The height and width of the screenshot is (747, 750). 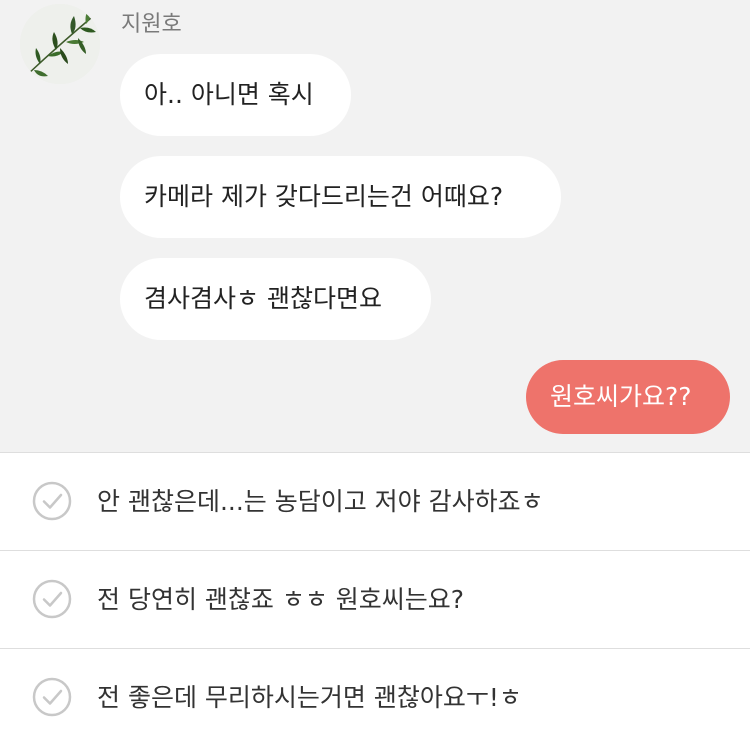 What do you see at coordinates (309, 697) in the screenshot?
I see `reply-choice-text: 전 좋은데 무리하시는거면 괜찮아요ㅜ!ㅎ` at bounding box center [309, 697].